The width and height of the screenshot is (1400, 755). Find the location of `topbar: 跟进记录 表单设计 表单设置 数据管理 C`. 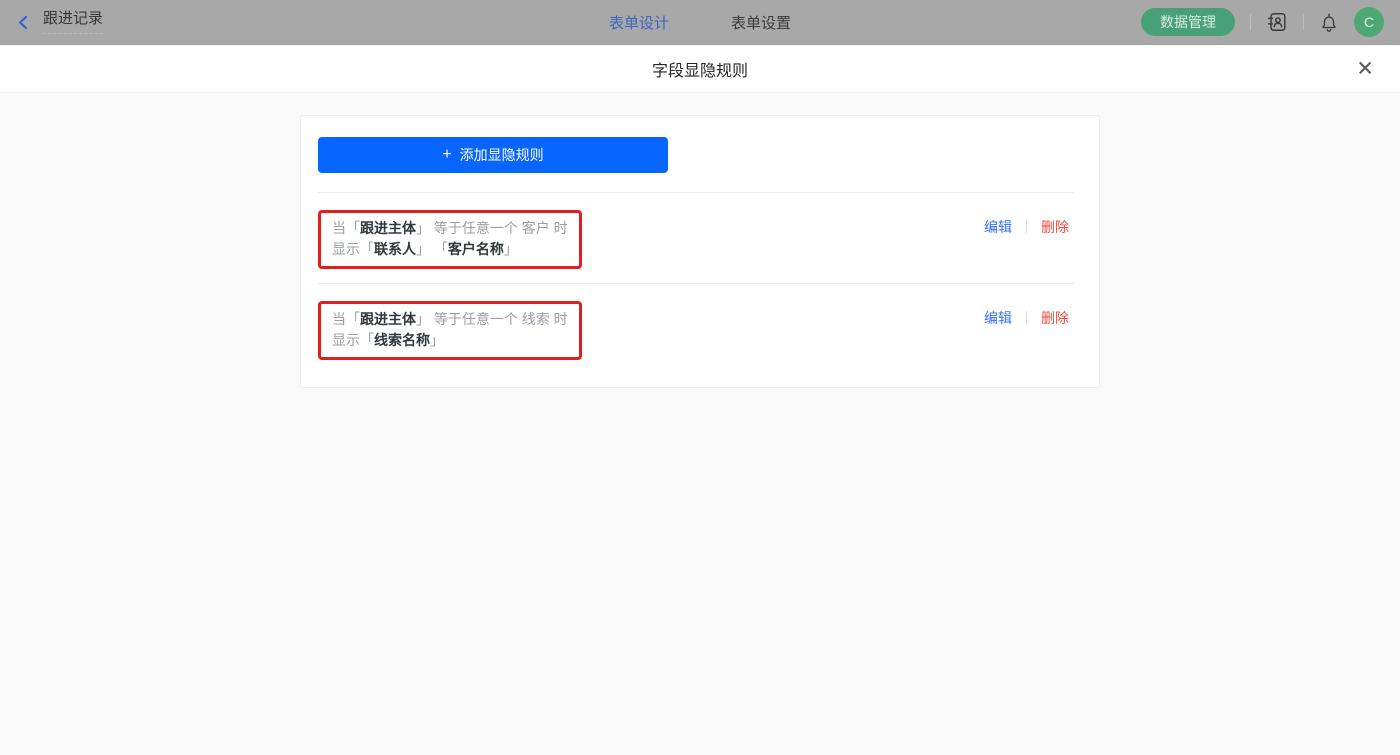

topbar: 跟进记录 表单设计 表单设置 数据管理 C is located at coordinates (700, 22).